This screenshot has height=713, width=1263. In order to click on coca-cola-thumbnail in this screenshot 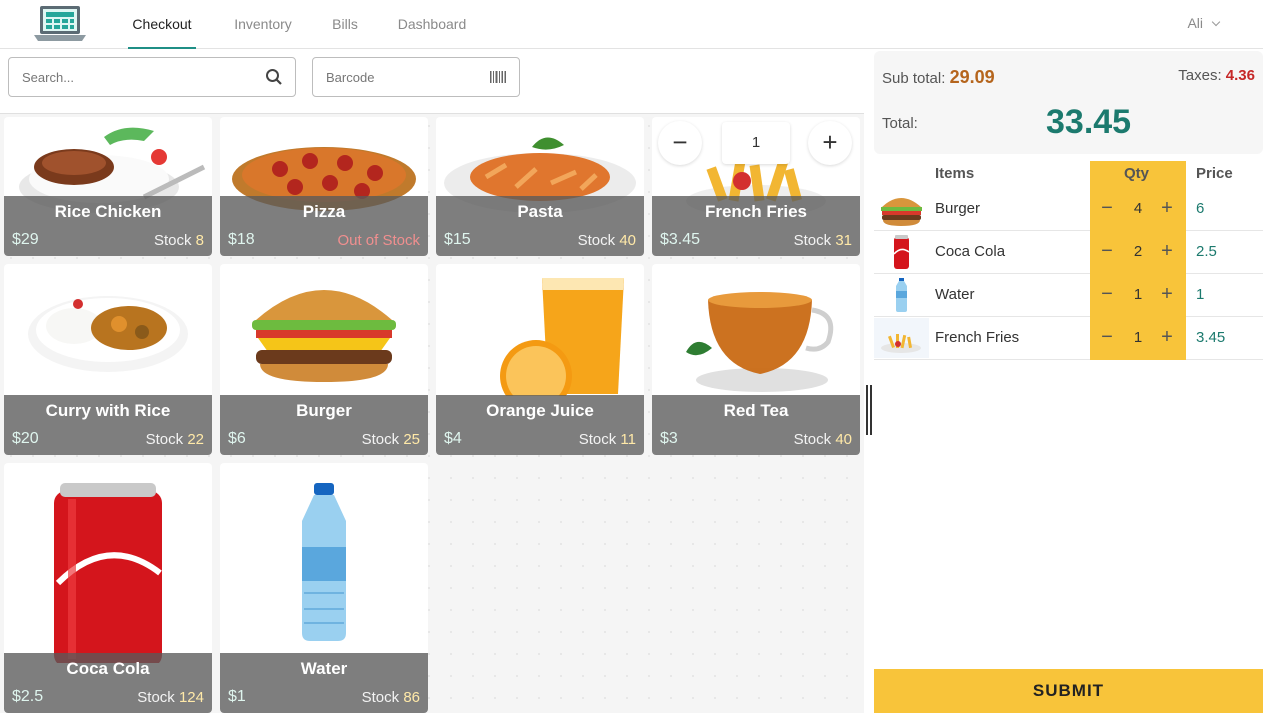, I will do `click(901, 252)`.